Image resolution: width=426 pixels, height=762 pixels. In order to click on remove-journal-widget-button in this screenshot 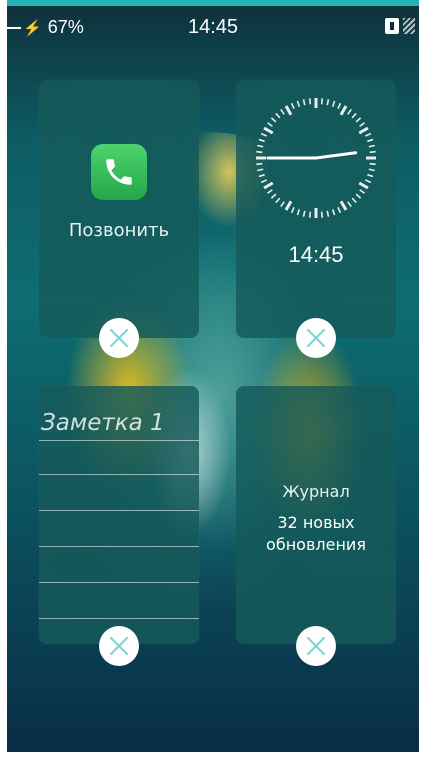, I will do `click(316, 646)`.